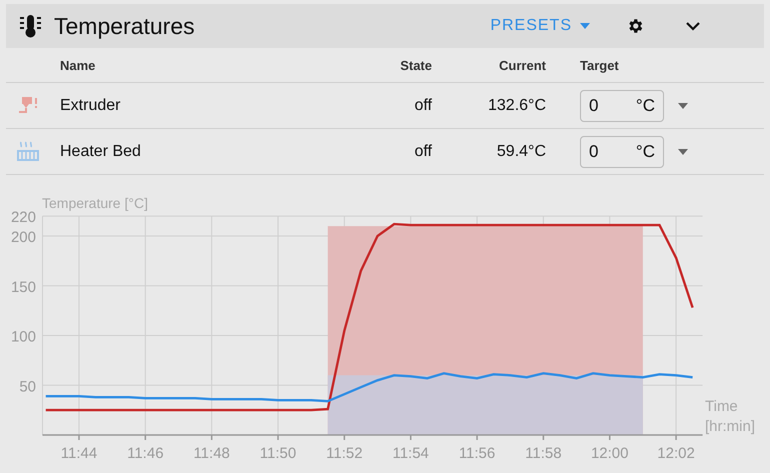 The image size is (770, 473). Describe the element at coordinates (23, 217) in the screenshot. I see `y-tick-label: 220` at that location.